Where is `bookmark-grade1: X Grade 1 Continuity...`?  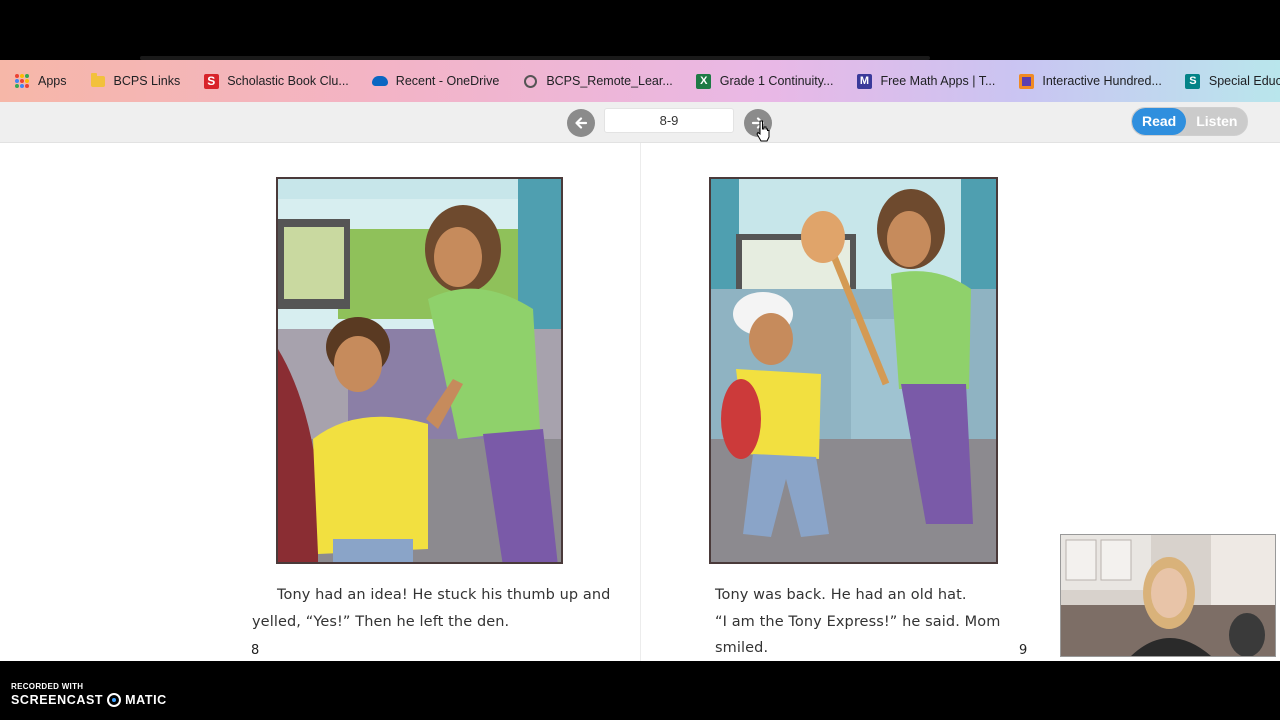
bookmark-grade1: X Grade 1 Continuity... is located at coordinates (762, 81).